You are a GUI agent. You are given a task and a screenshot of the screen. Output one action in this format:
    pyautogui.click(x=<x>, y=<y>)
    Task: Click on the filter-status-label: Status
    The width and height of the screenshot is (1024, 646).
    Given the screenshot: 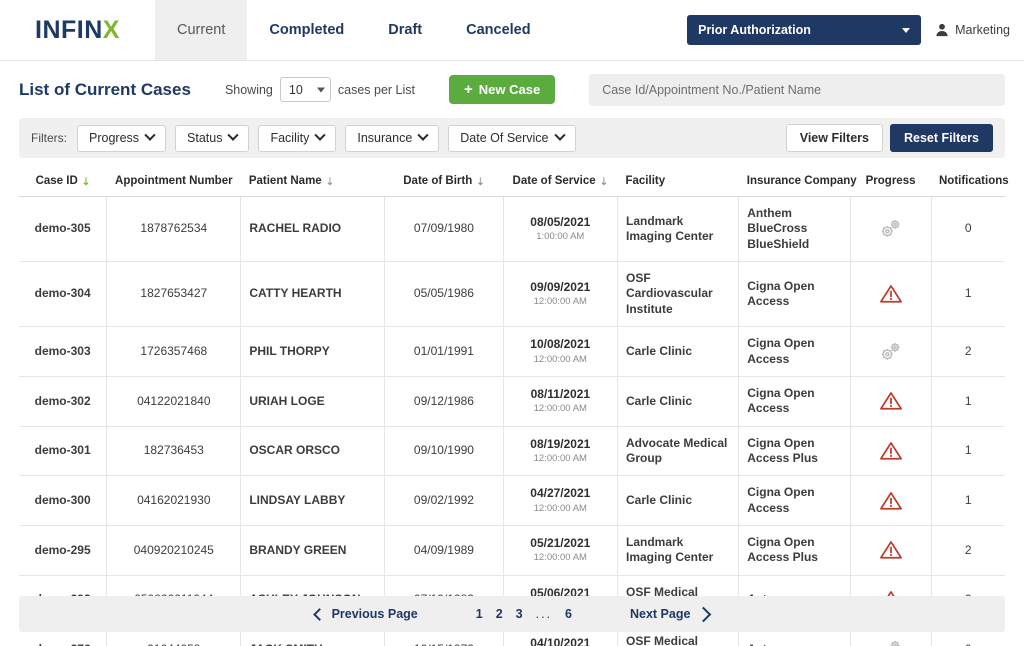 What is the action you would take?
    pyautogui.click(x=205, y=138)
    